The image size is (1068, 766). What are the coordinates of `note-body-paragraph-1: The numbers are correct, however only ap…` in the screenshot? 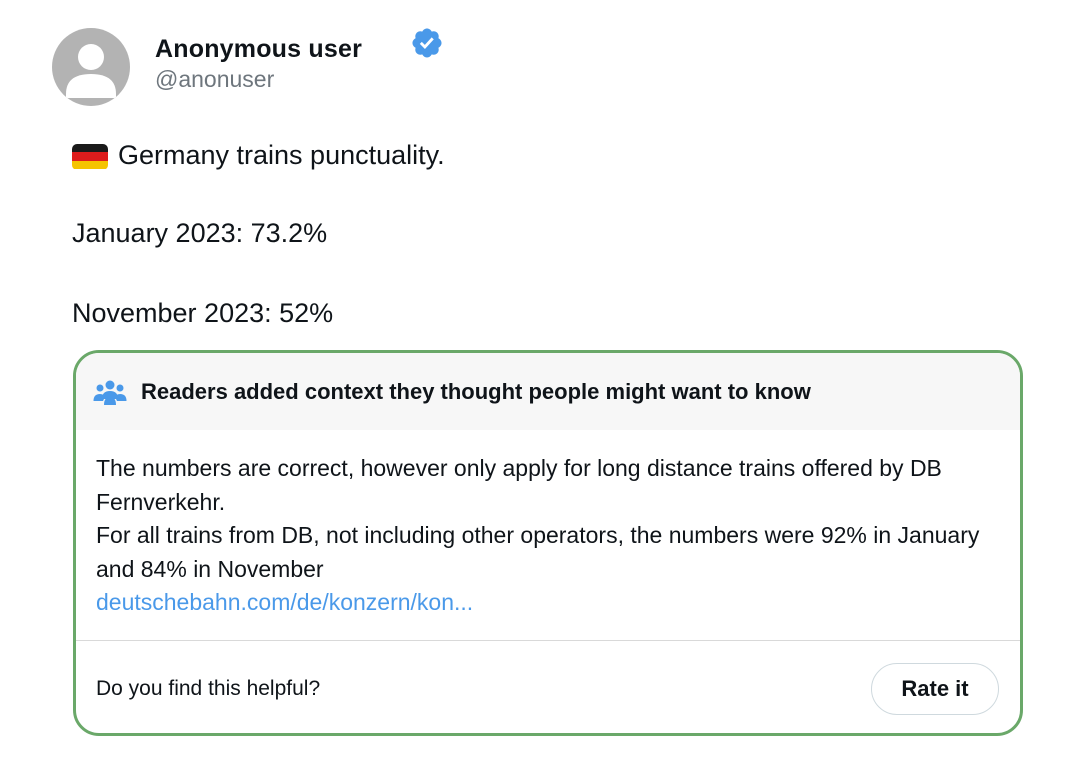 It's located at (519, 485).